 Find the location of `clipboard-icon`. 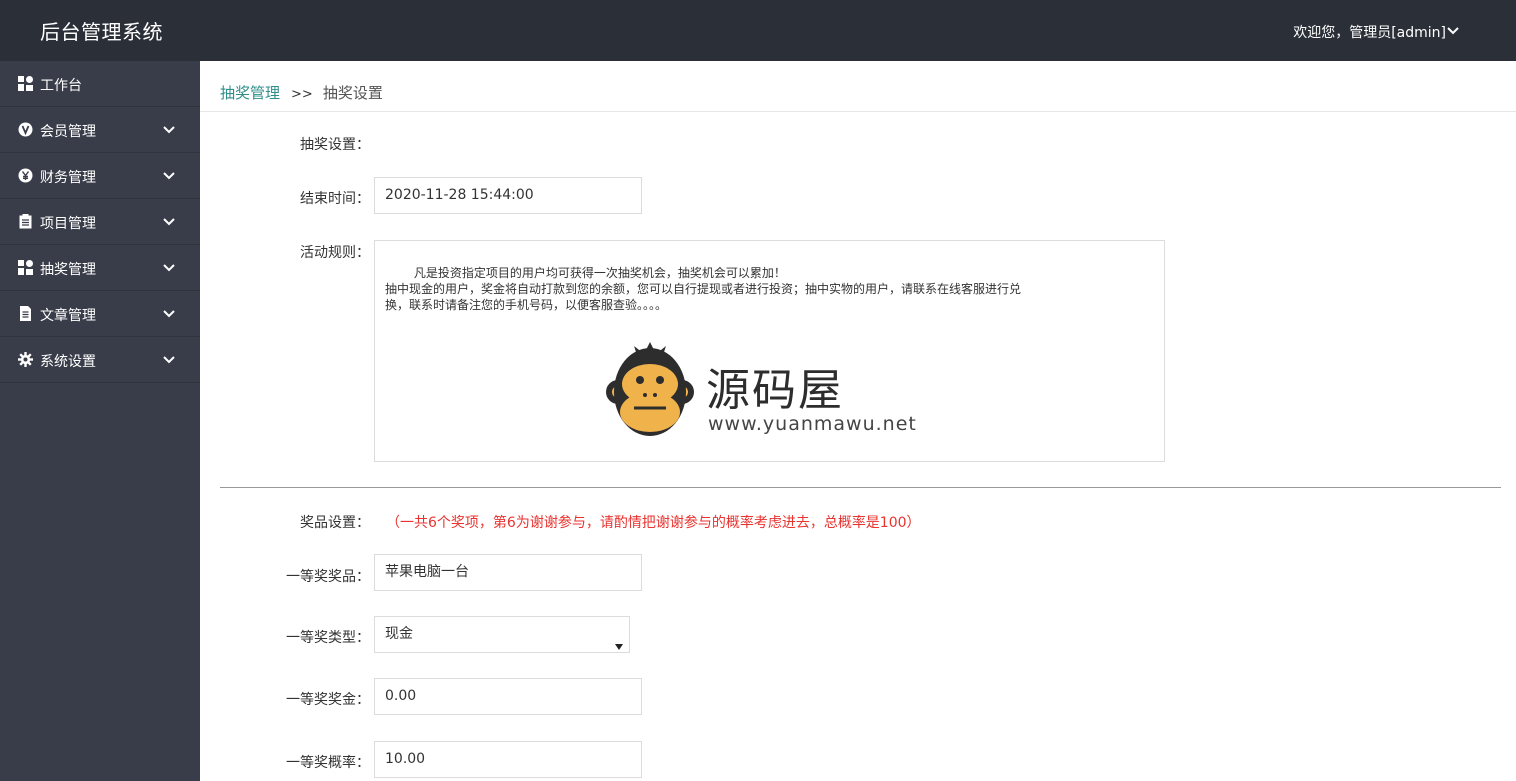

clipboard-icon is located at coordinates (25, 221).